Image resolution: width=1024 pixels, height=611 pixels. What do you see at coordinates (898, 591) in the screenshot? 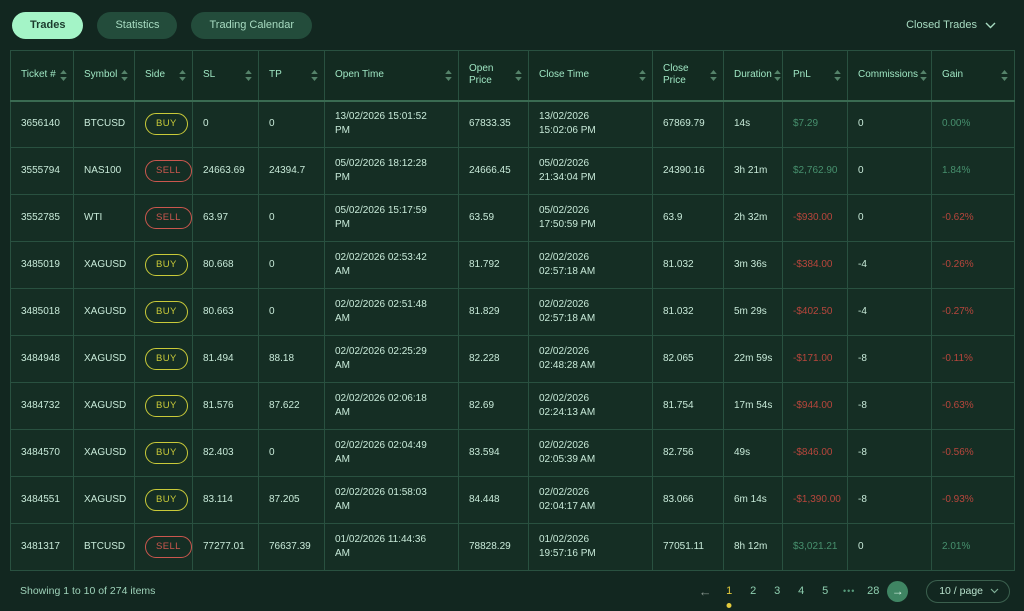
I see `next-page-button: →` at bounding box center [898, 591].